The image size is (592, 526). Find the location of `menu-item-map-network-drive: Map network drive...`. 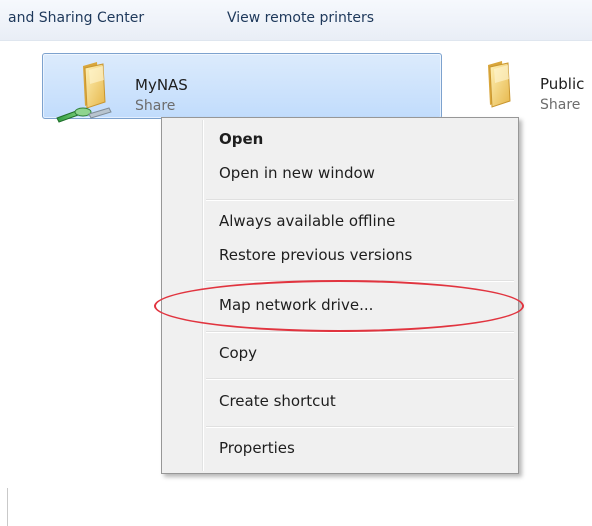

menu-item-map-network-drive: Map network drive... is located at coordinates (296, 305).